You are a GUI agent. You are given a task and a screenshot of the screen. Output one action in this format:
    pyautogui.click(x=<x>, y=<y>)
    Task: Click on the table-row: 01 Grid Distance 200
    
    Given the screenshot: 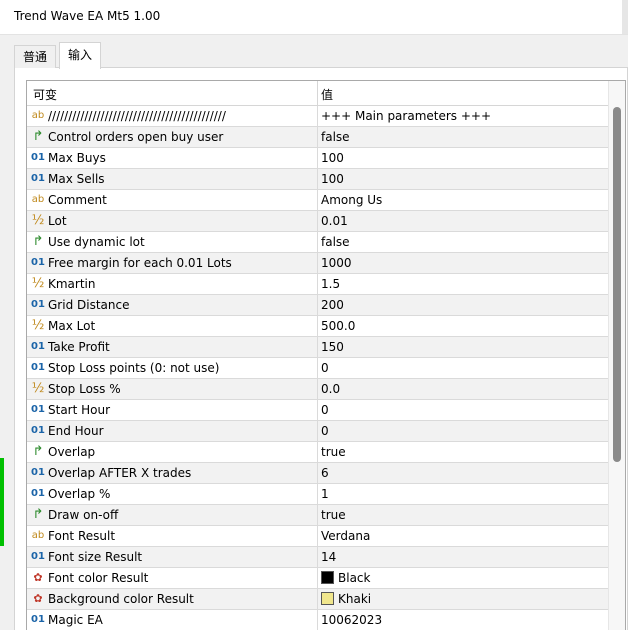 What is the action you would take?
    pyautogui.click(x=317, y=305)
    